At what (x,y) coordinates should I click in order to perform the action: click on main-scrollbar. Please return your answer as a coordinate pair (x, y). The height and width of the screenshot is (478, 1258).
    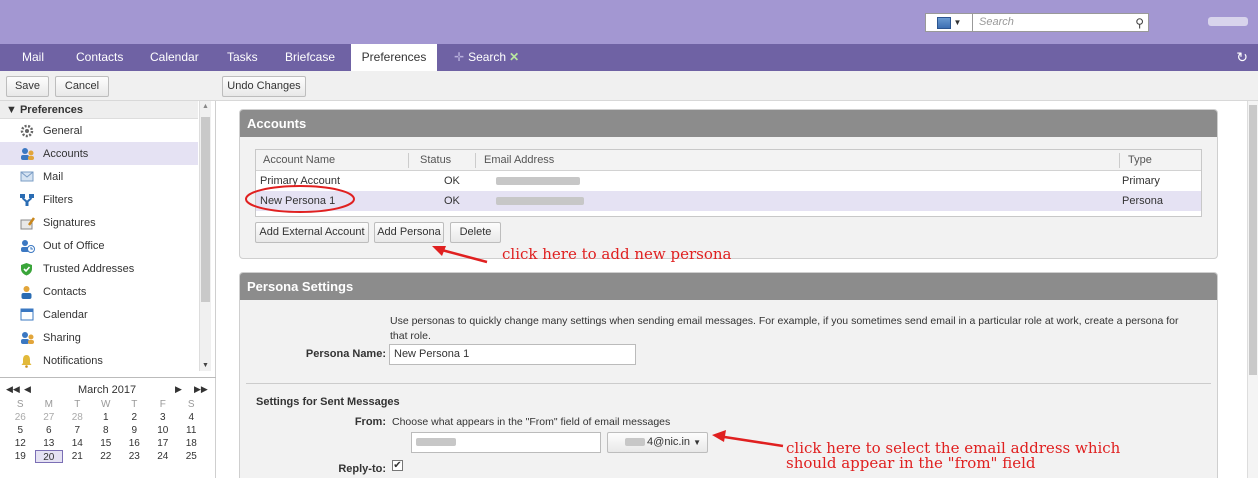
    Looking at the image, I should click on (1252, 289).